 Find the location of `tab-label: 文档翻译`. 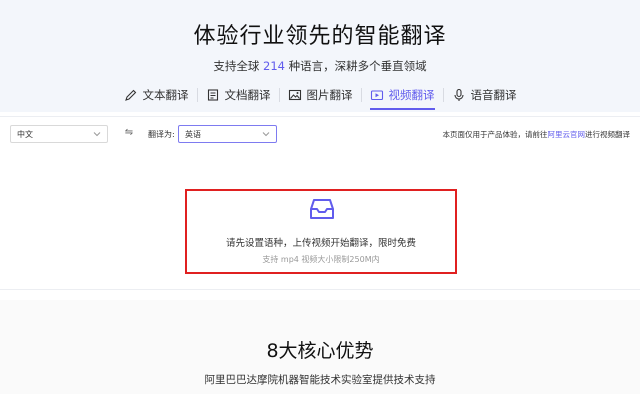

tab-label: 文档翻译 is located at coordinates (247, 95).